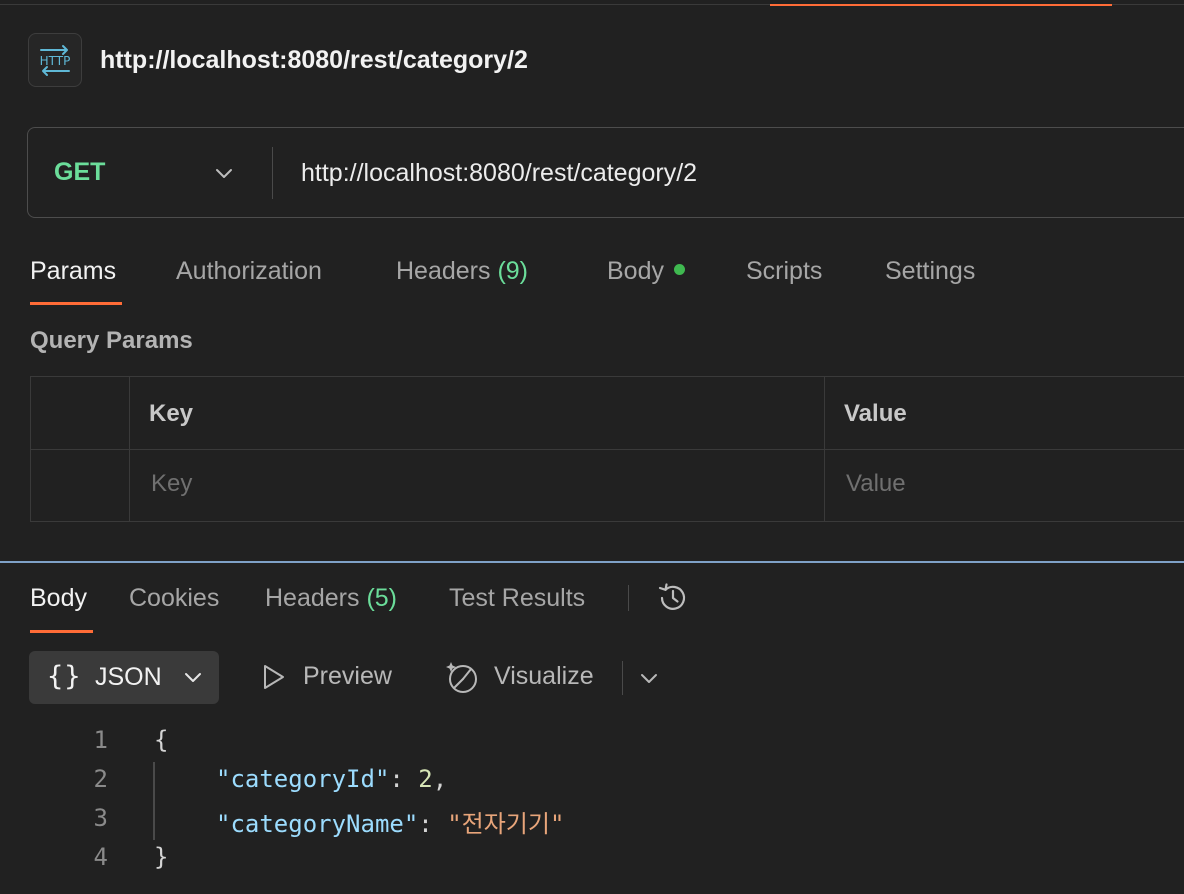  What do you see at coordinates (443, 271) in the screenshot?
I see `tab-headers-label: Headers` at bounding box center [443, 271].